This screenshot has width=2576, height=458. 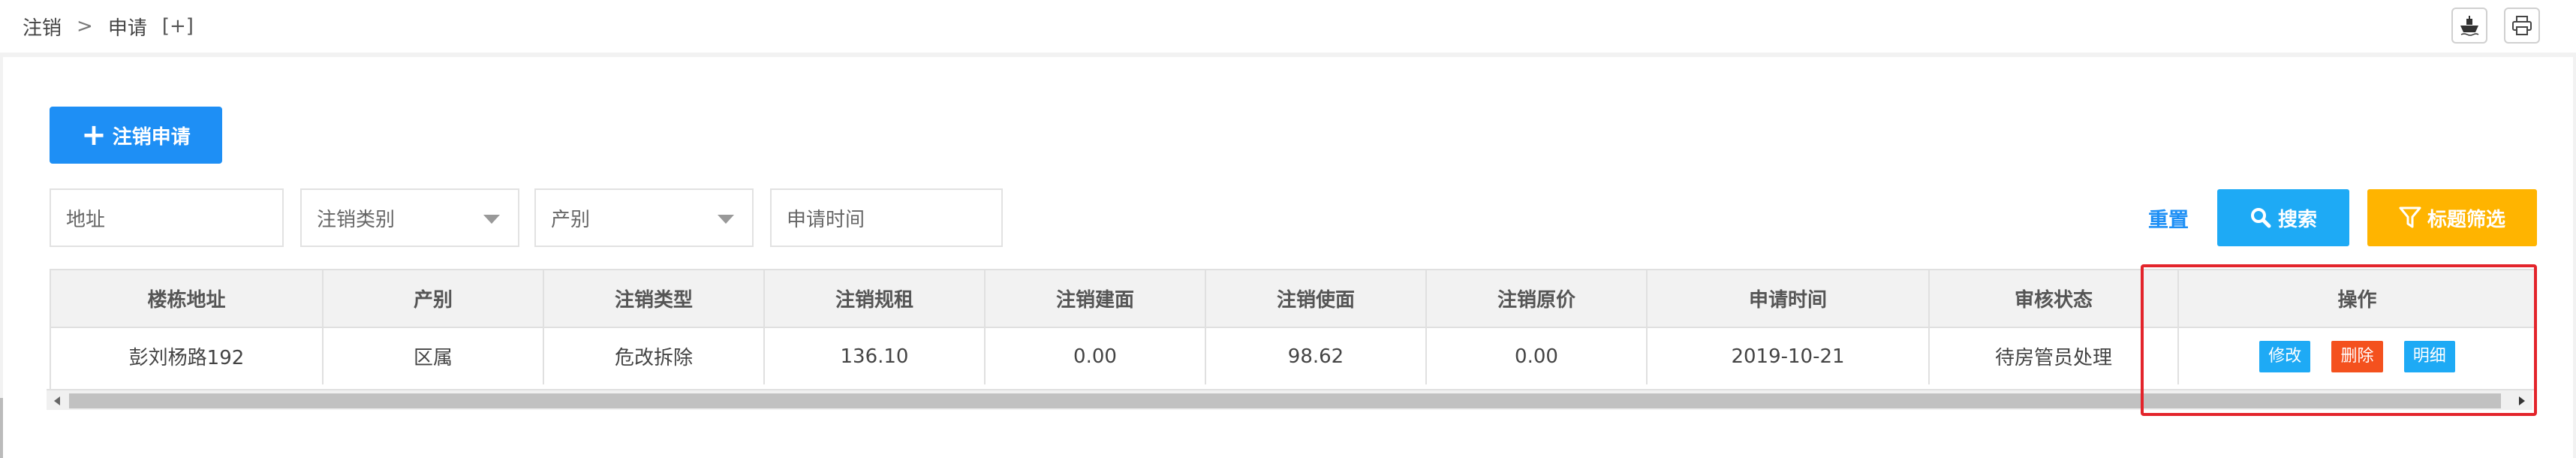 What do you see at coordinates (826, 219) in the screenshot?
I see `apply-date-placeholder: 申请时间` at bounding box center [826, 219].